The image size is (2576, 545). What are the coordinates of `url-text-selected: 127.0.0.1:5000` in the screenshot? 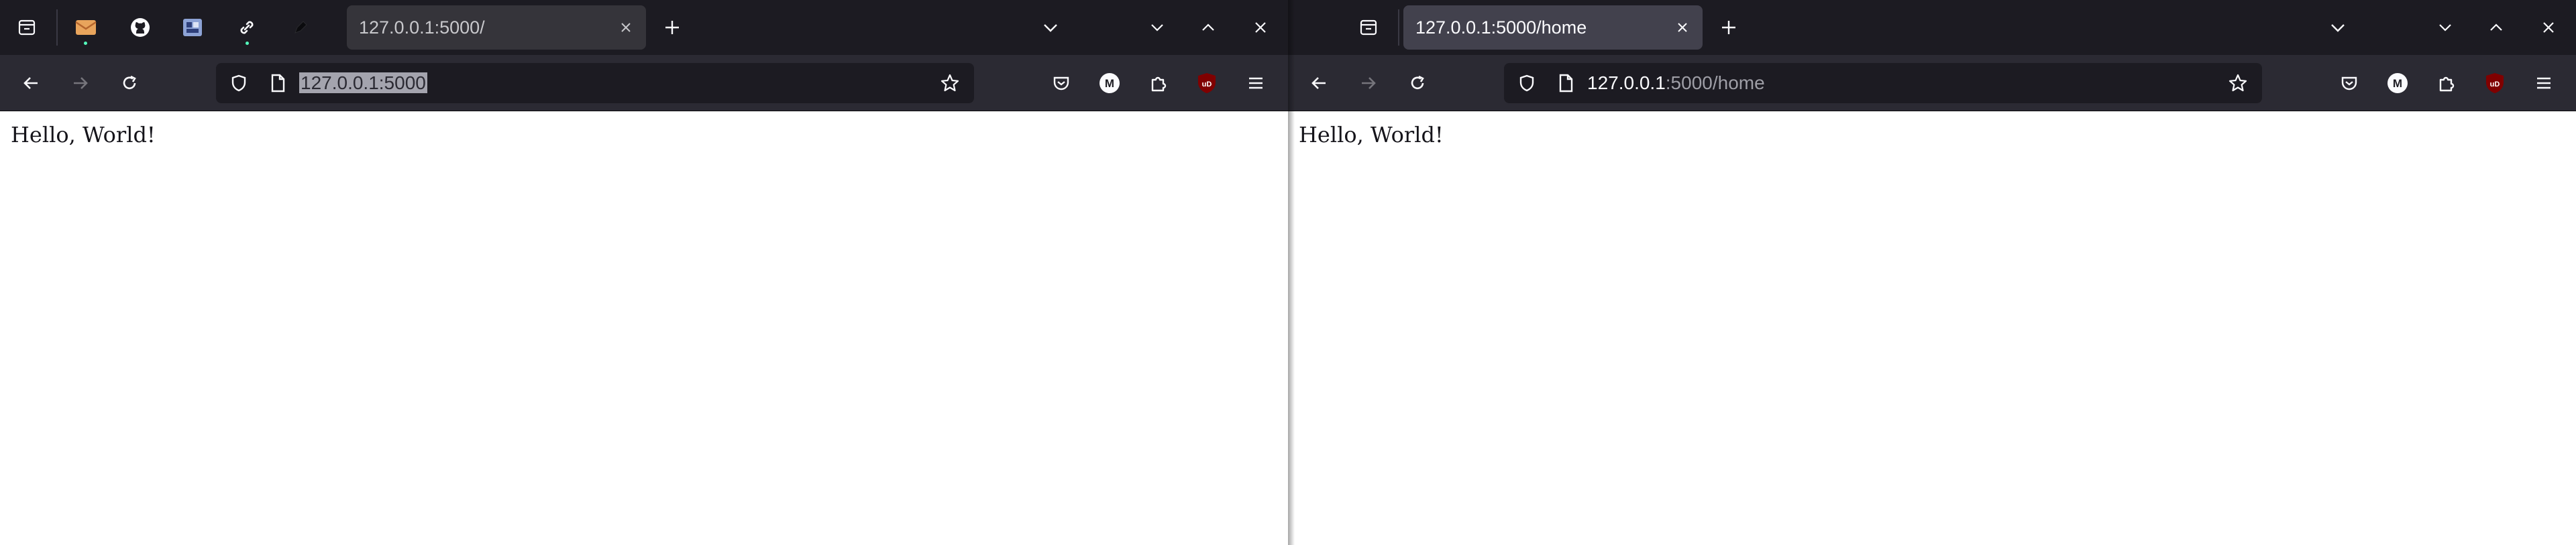 It's located at (363, 83).